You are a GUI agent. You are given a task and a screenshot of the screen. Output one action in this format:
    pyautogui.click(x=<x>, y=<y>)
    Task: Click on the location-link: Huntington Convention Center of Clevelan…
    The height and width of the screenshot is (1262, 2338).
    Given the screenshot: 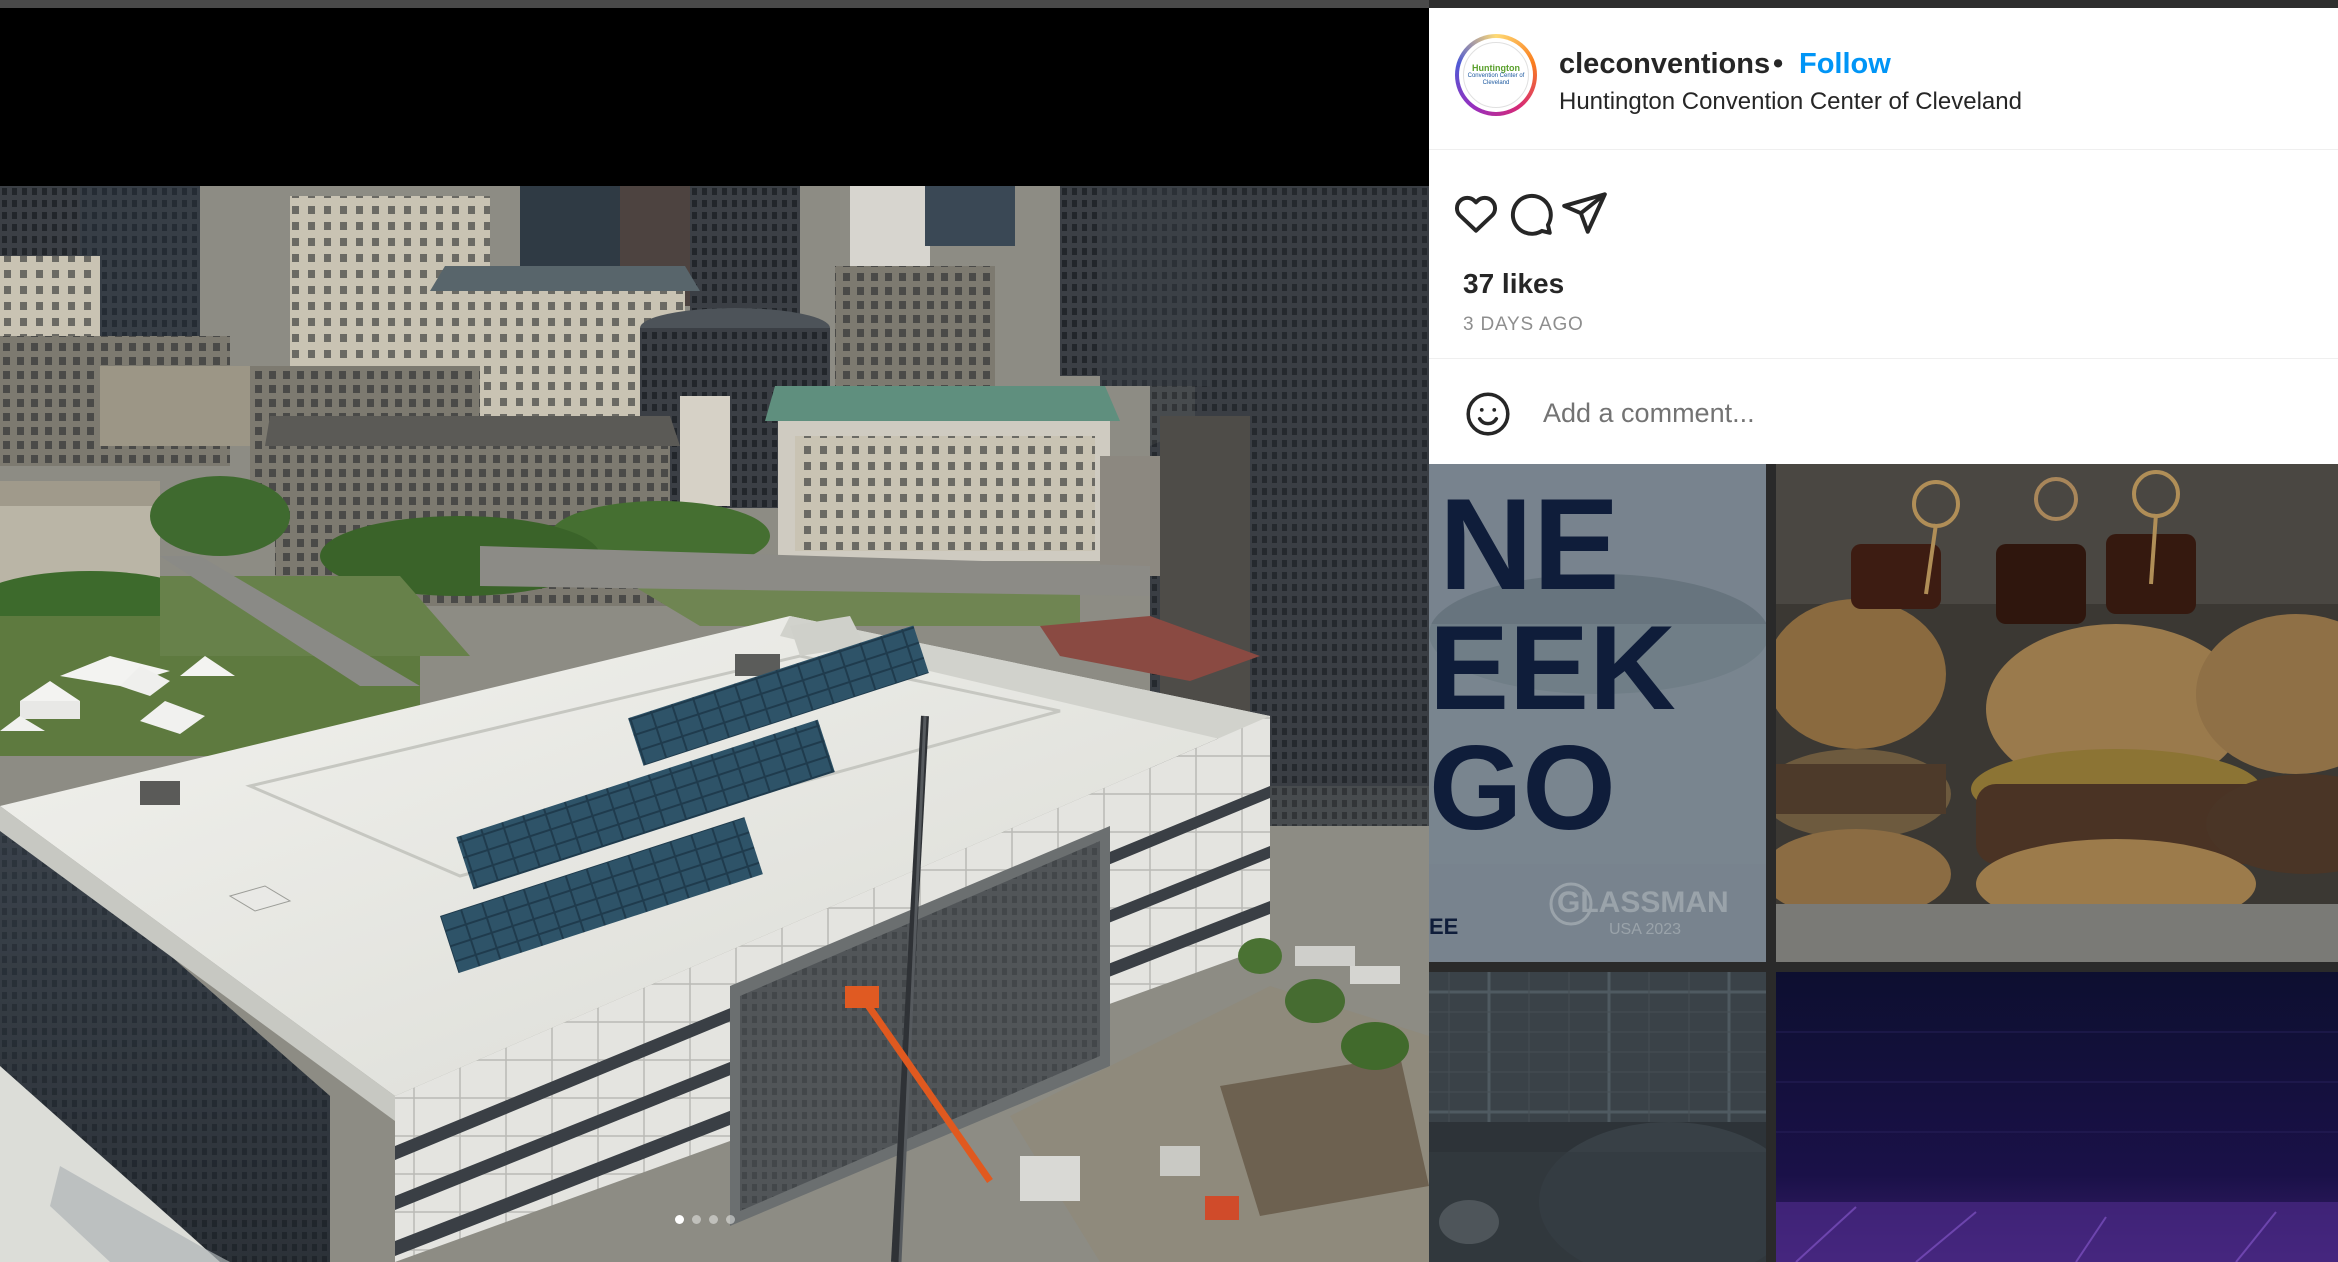 What is the action you would take?
    pyautogui.click(x=1790, y=102)
    